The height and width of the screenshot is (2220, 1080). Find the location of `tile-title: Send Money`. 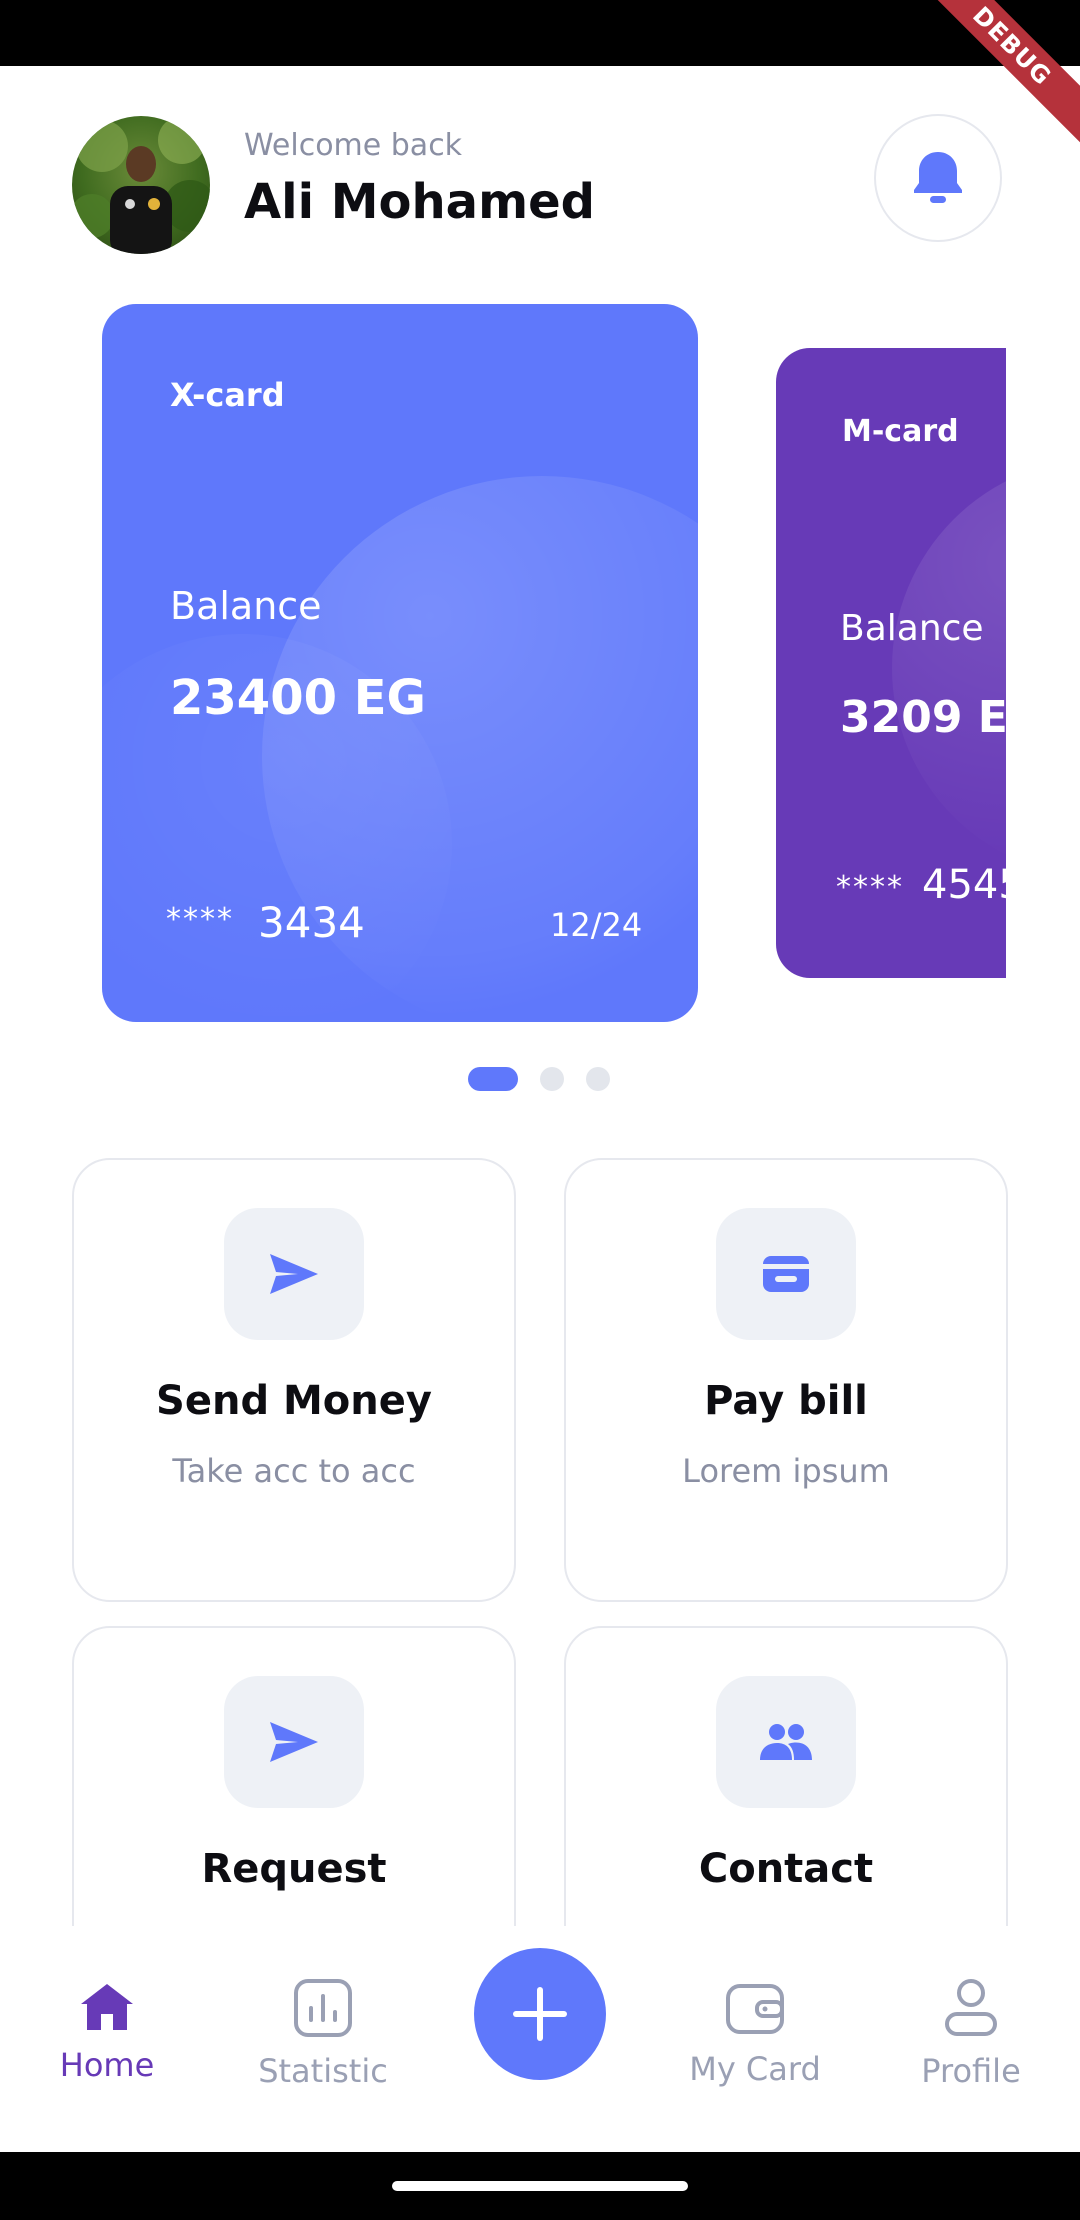

tile-title: Send Money is located at coordinates (294, 1401).